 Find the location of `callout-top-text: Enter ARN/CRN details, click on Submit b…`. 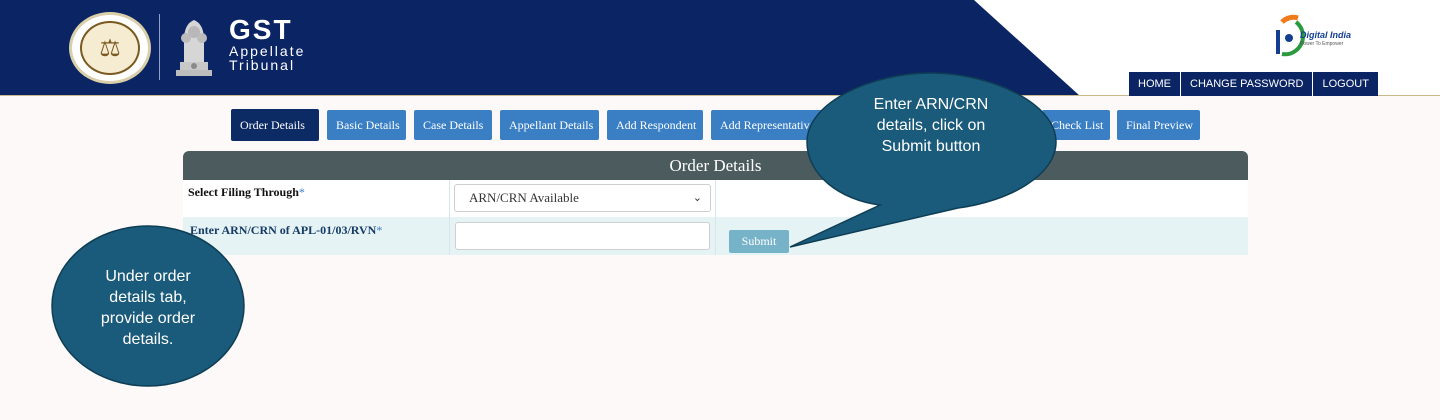

callout-top-text: Enter ARN/CRN details, click on Submit b… is located at coordinates (931, 125).